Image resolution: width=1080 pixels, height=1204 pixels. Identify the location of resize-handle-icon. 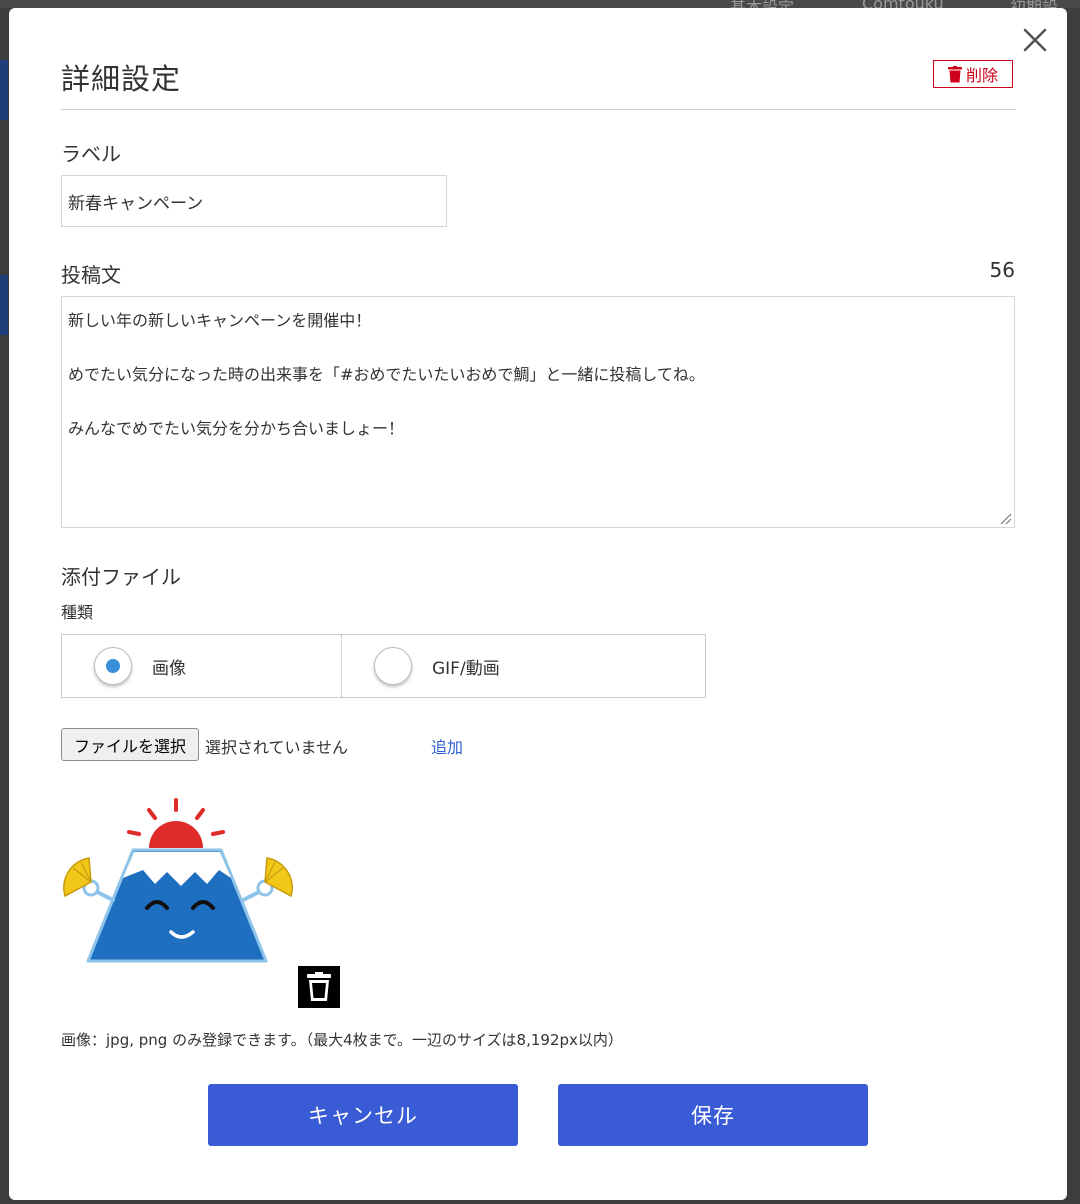
(1005, 518).